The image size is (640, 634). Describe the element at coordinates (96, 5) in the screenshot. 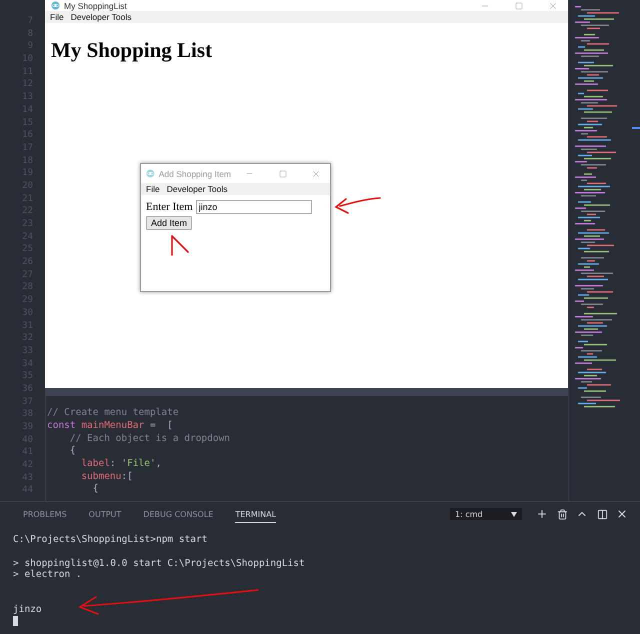

I see `window-title: My ShoppingList` at that location.